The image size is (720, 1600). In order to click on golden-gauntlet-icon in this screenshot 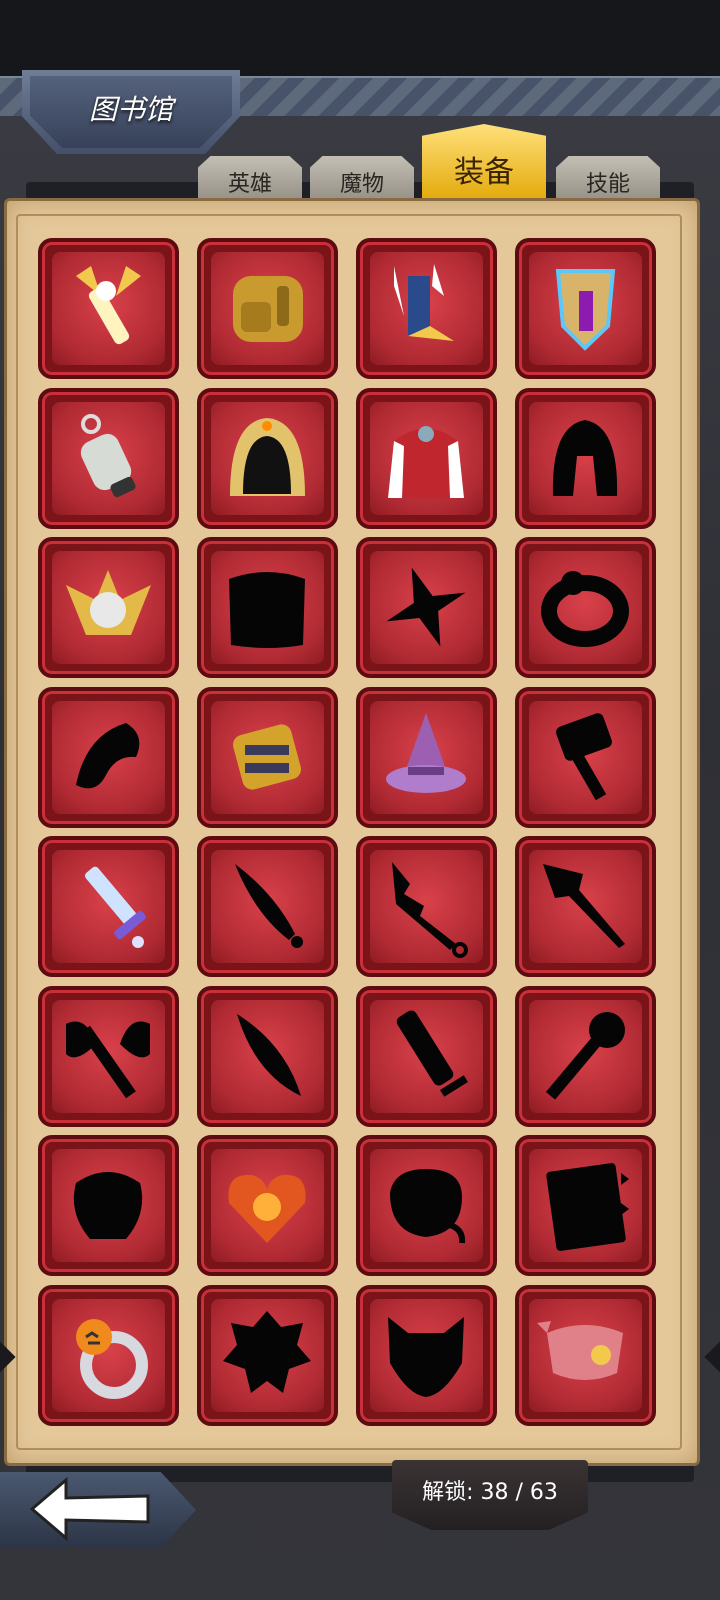, I will do `click(267, 756)`.